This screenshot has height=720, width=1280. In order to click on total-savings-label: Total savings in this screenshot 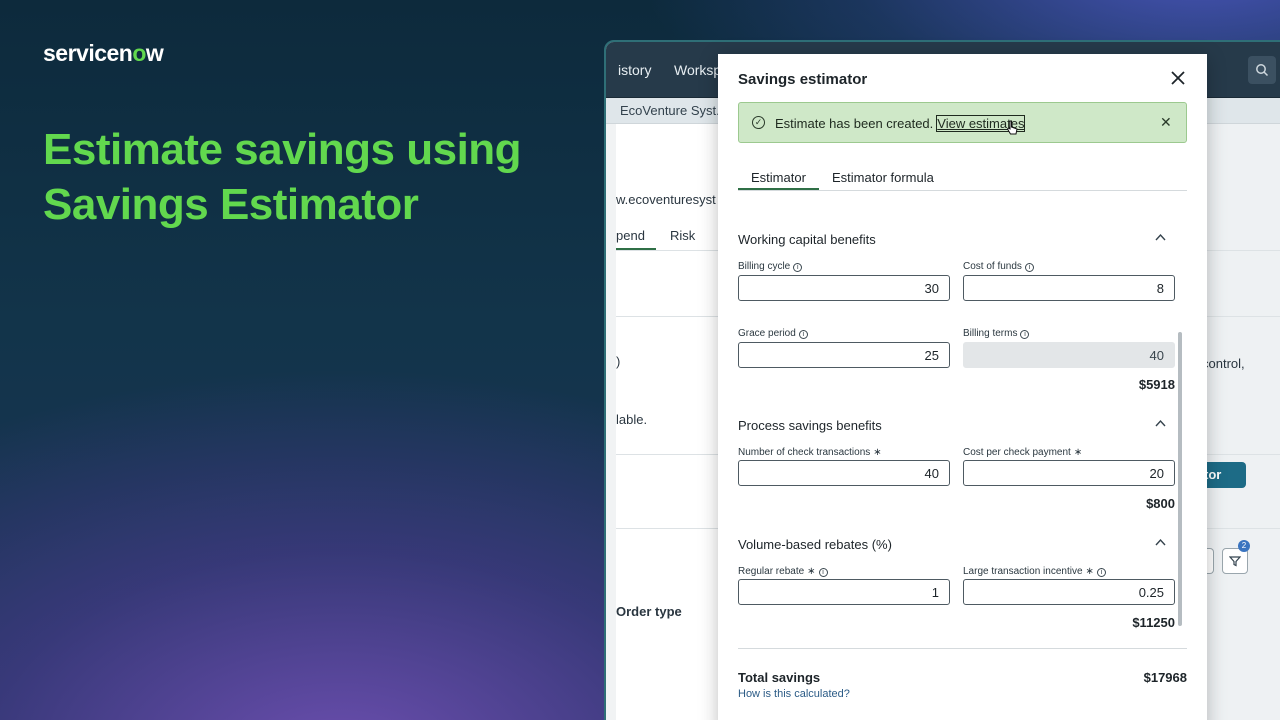, I will do `click(779, 677)`.